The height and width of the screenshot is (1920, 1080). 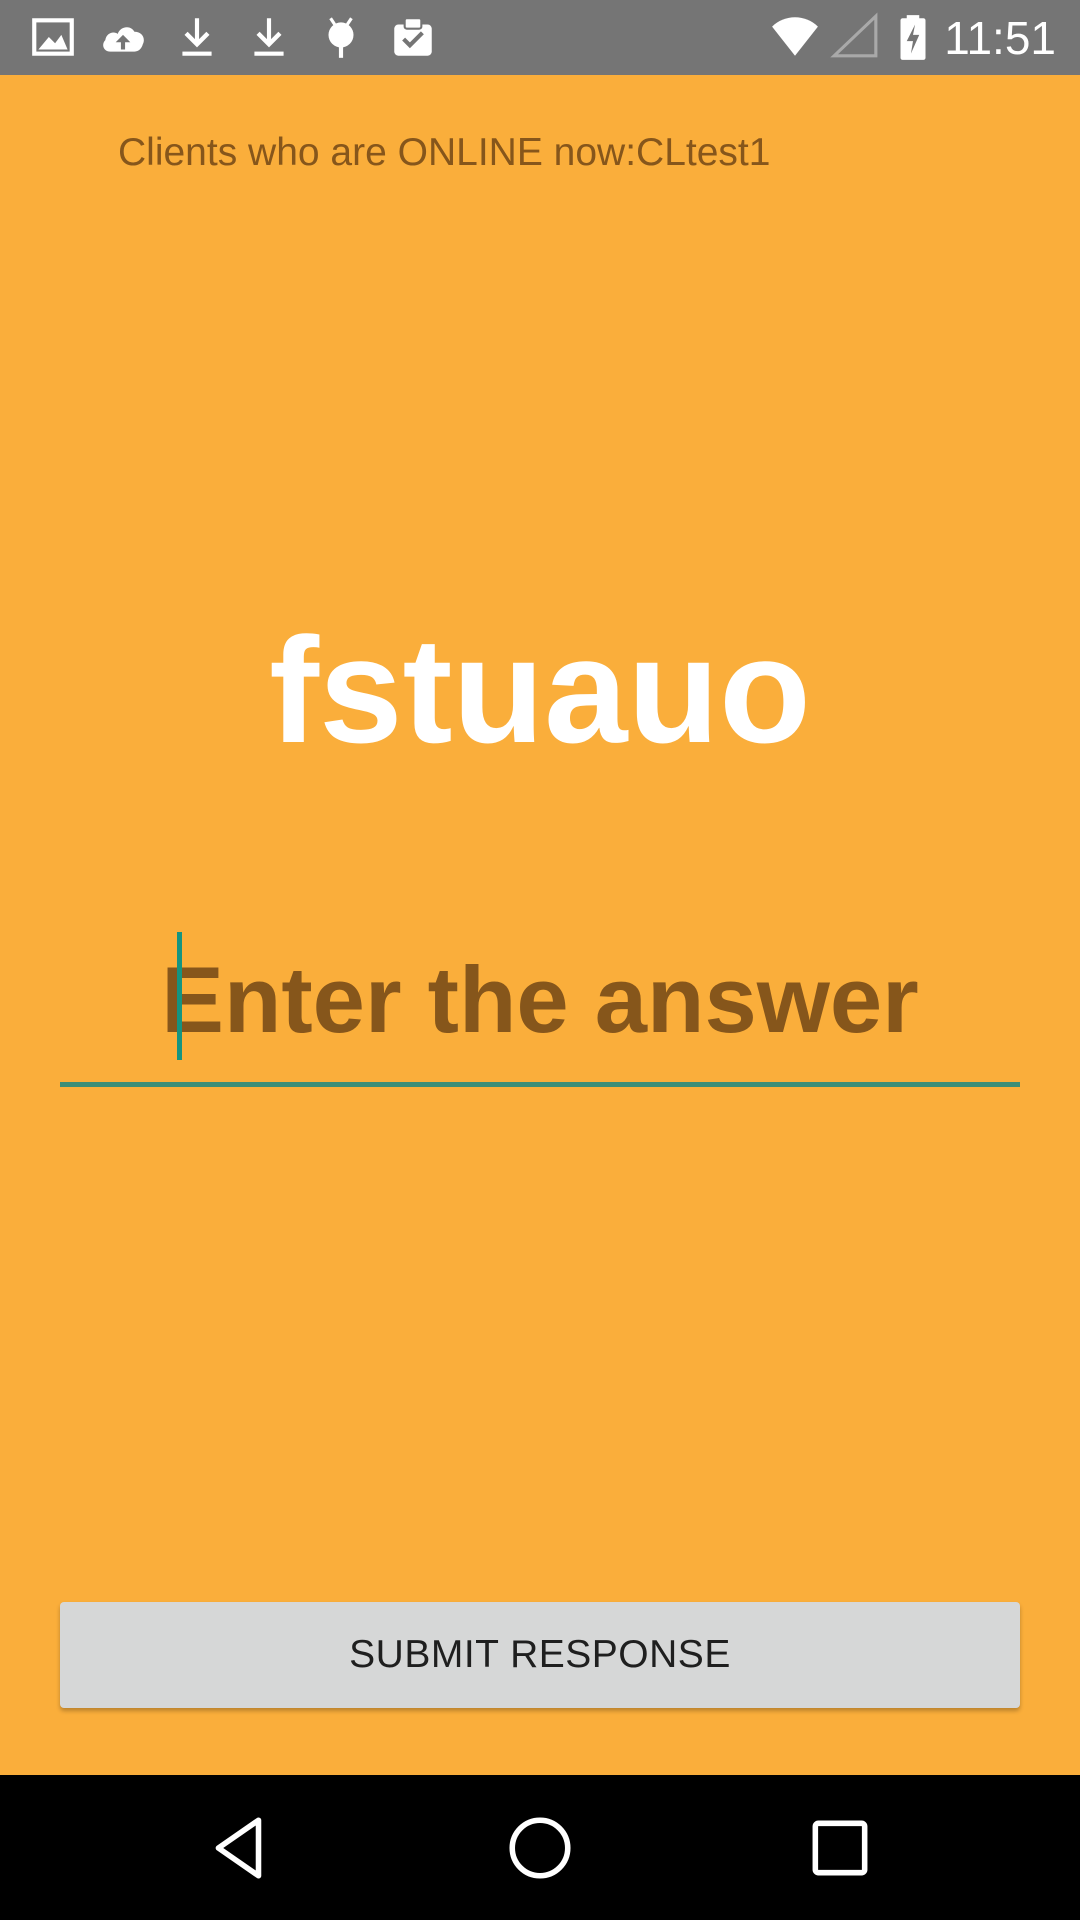 I want to click on battery-charging-icon, so click(x=913, y=37).